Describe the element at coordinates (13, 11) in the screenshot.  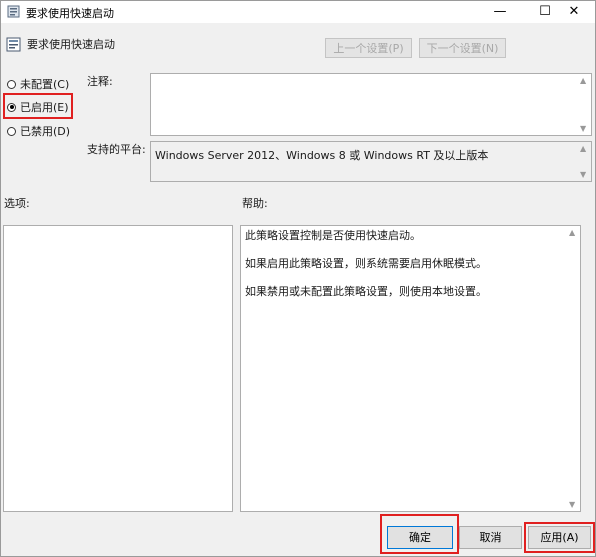
I see `policy-icon` at that location.